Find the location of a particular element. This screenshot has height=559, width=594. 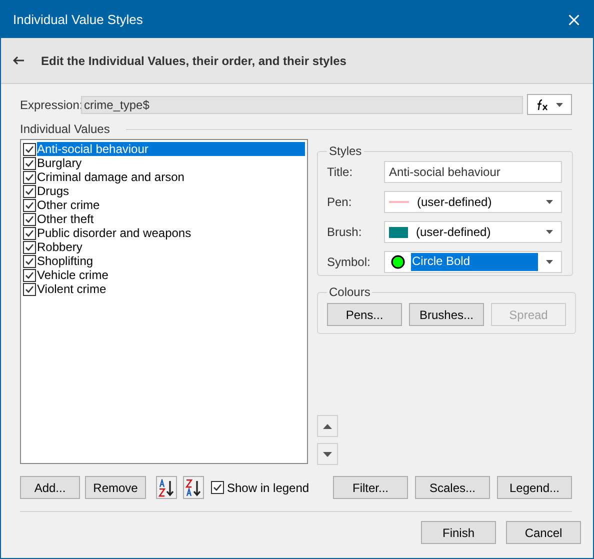

move-down-button is located at coordinates (327, 454).